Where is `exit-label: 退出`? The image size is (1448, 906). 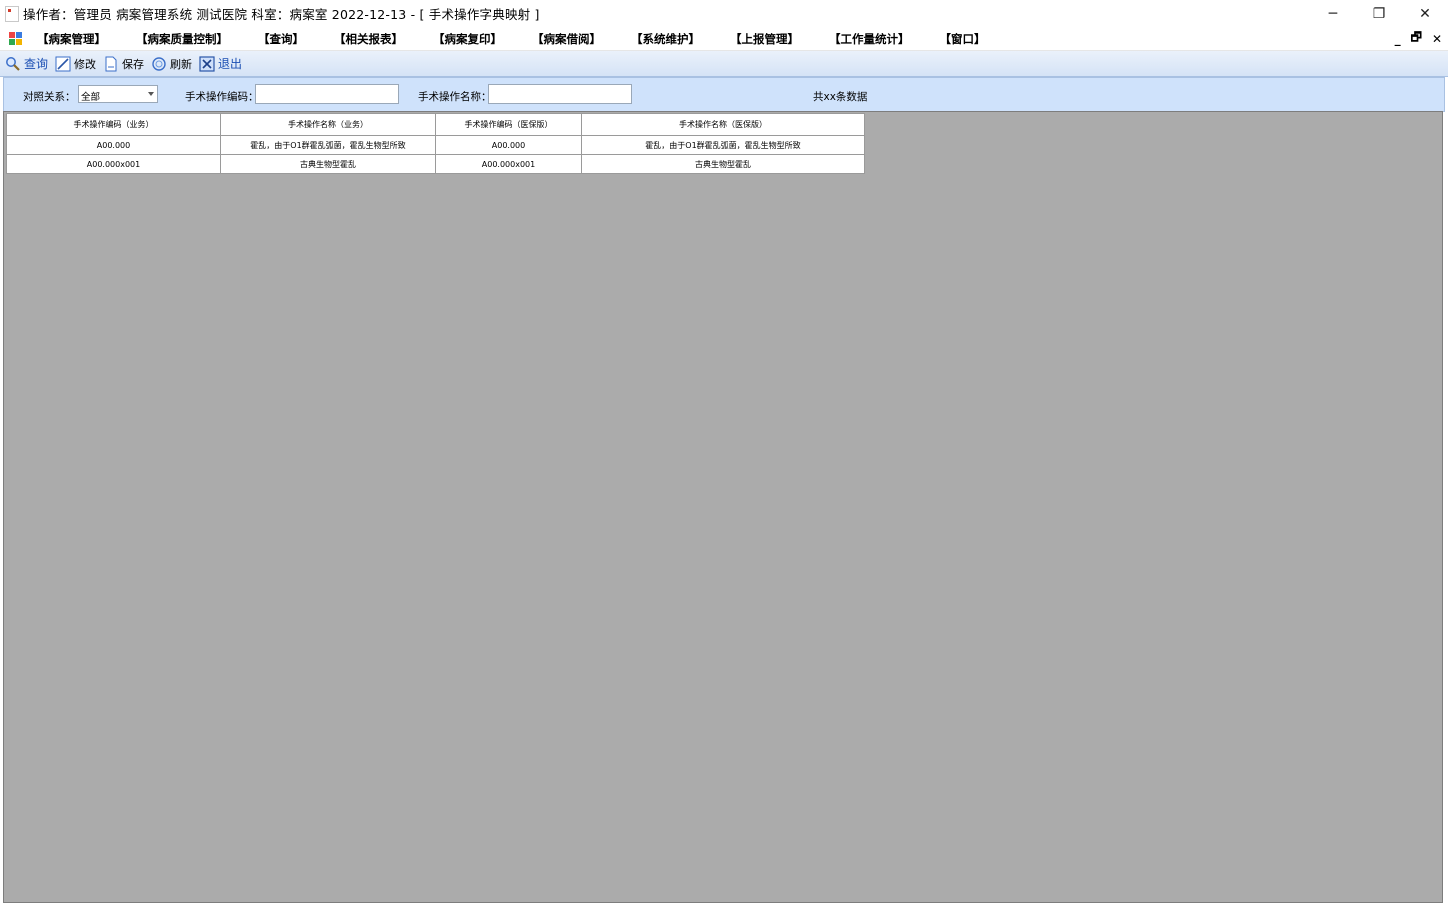 exit-label: 退出 is located at coordinates (230, 64).